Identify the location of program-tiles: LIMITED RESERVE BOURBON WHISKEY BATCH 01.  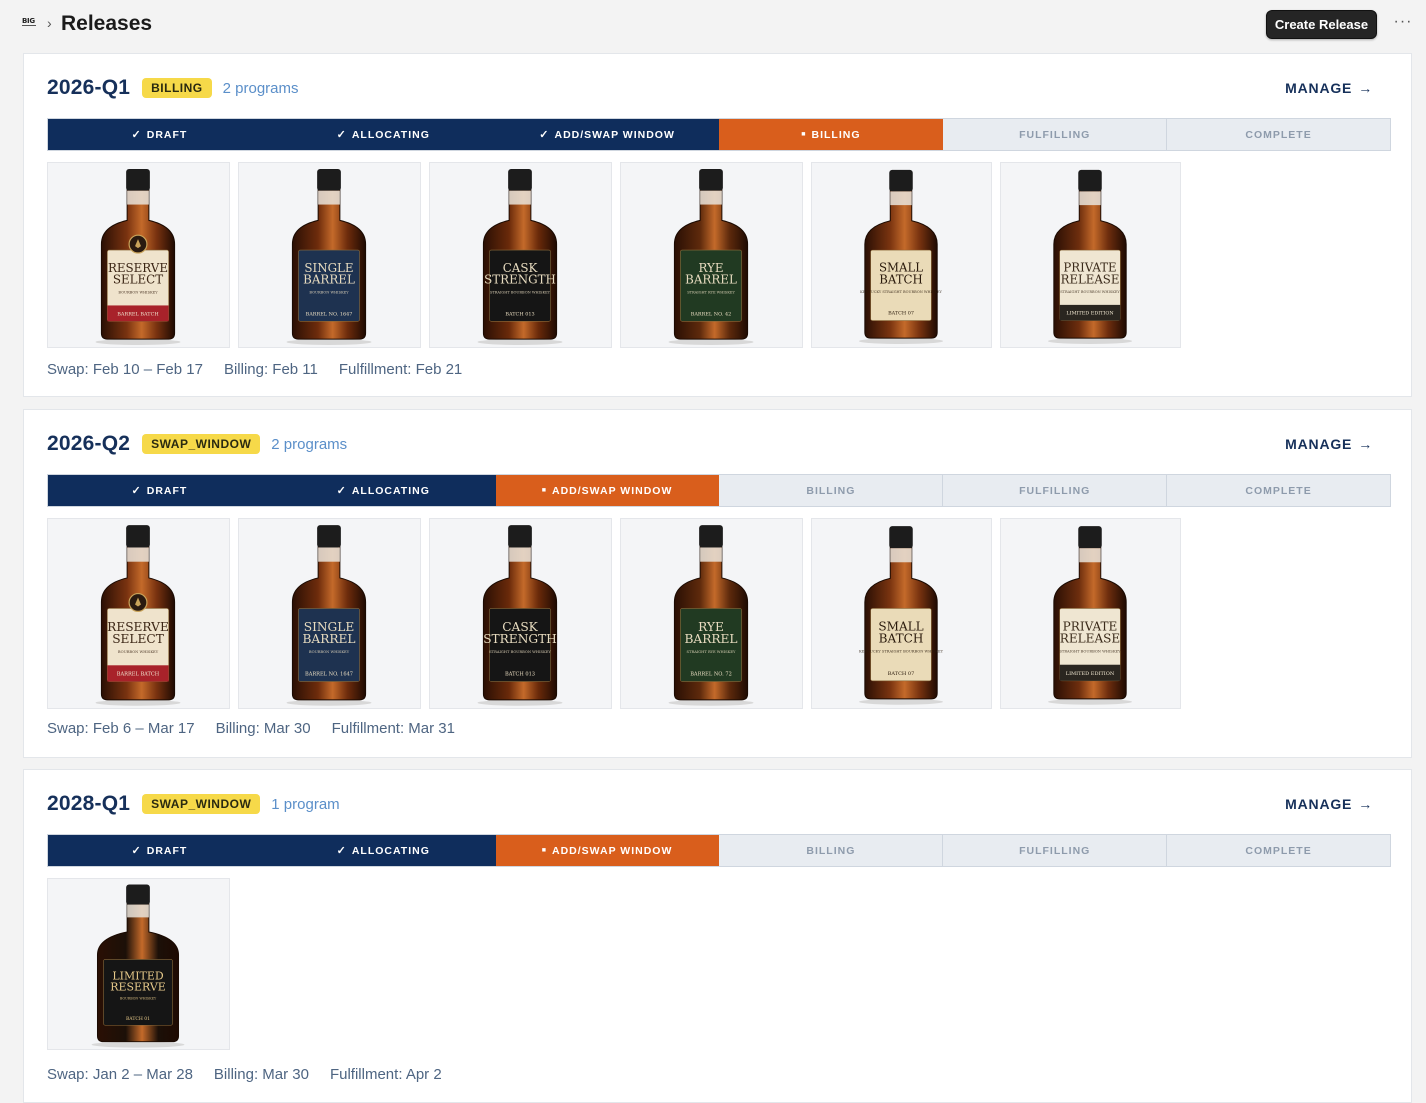
(142, 964).